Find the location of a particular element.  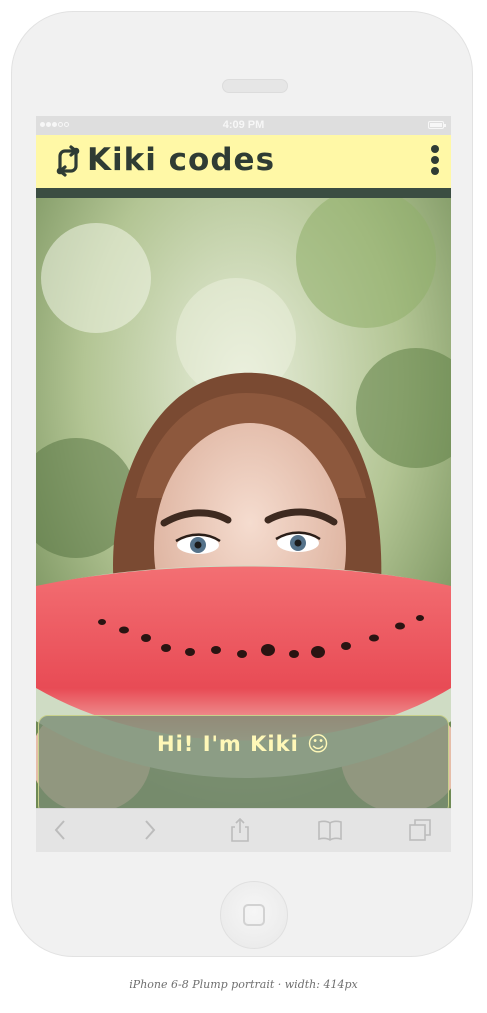

bookmarks-icon is located at coordinates (330, 830).